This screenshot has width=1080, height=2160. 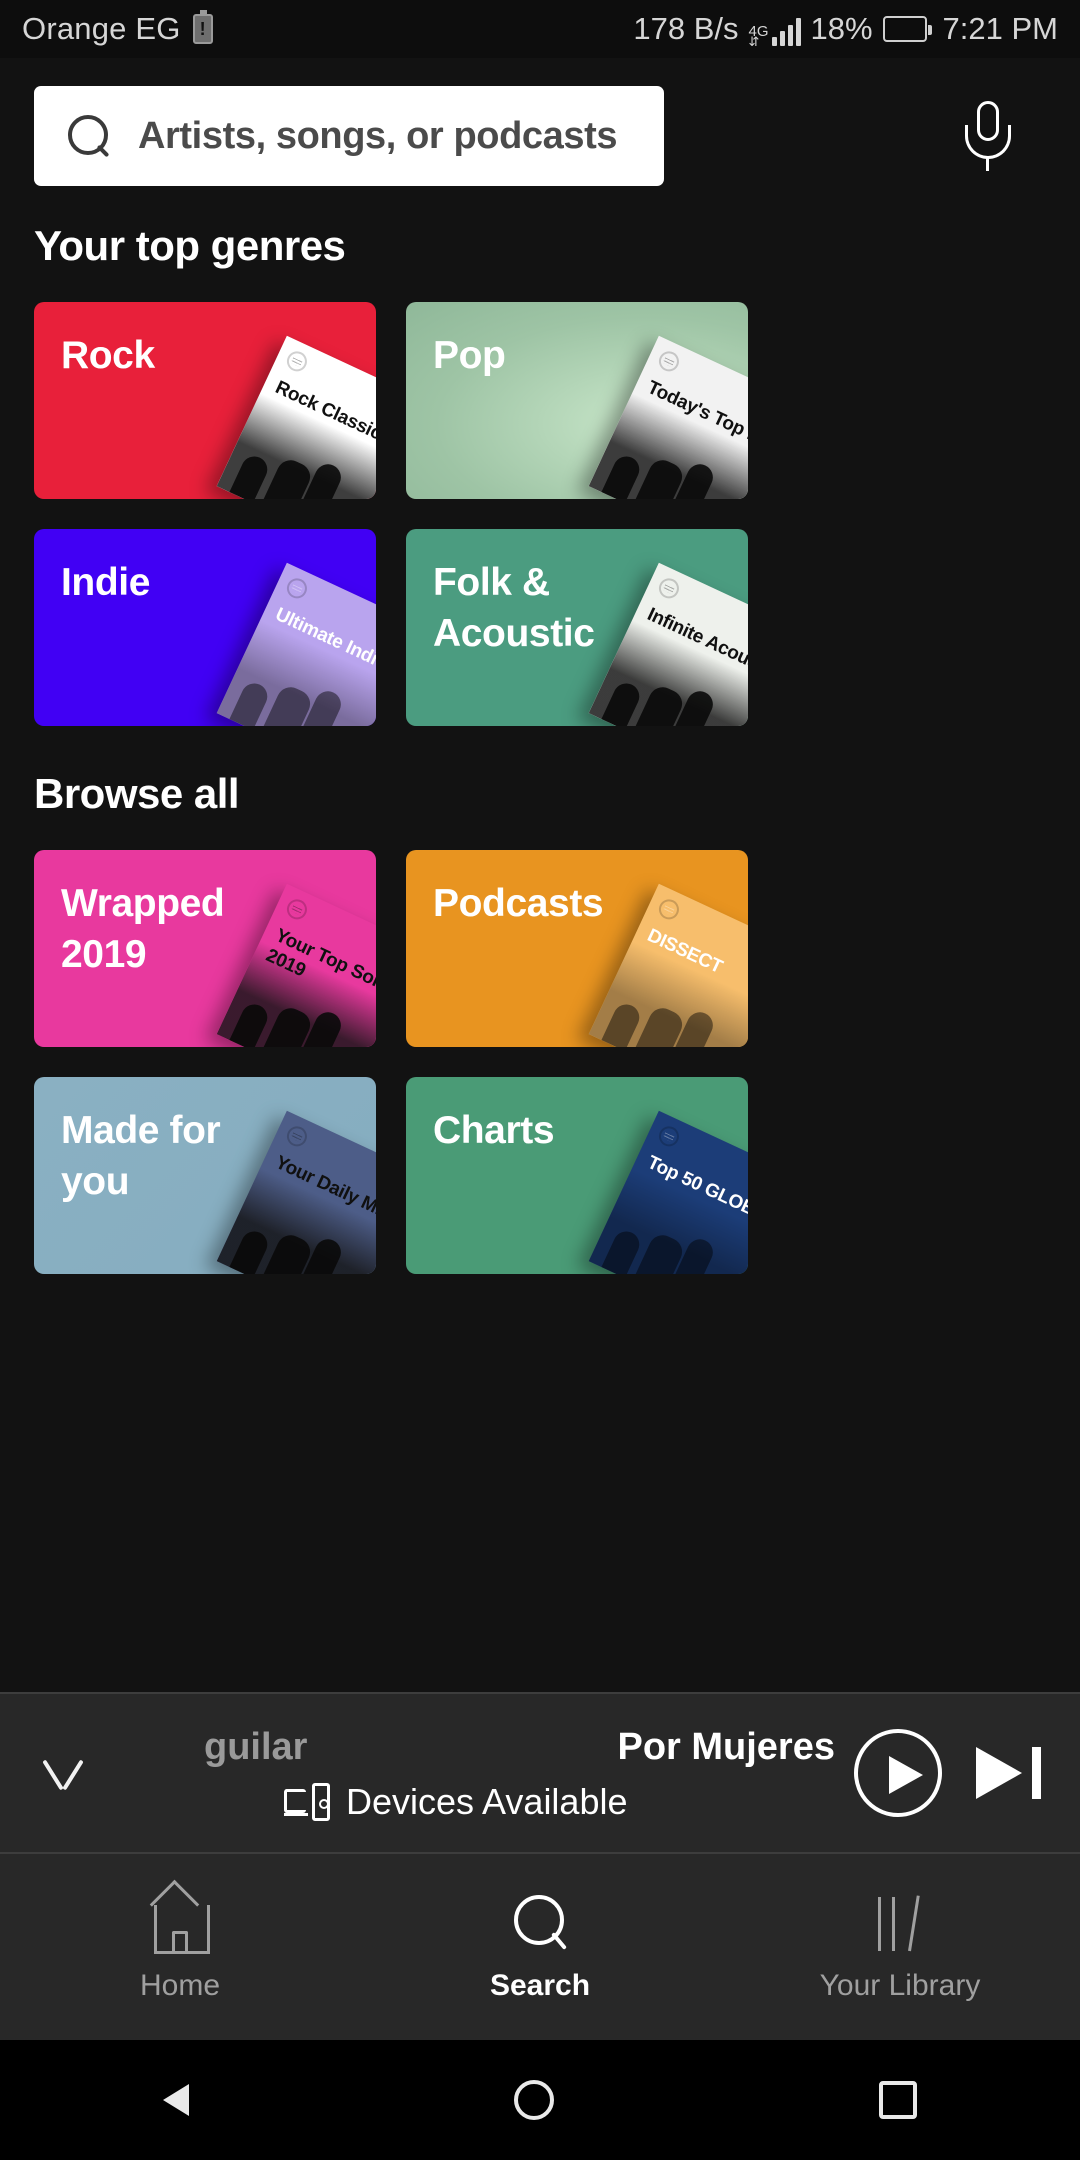 What do you see at coordinates (1009, 1773) in the screenshot?
I see `skip-next-icon` at bounding box center [1009, 1773].